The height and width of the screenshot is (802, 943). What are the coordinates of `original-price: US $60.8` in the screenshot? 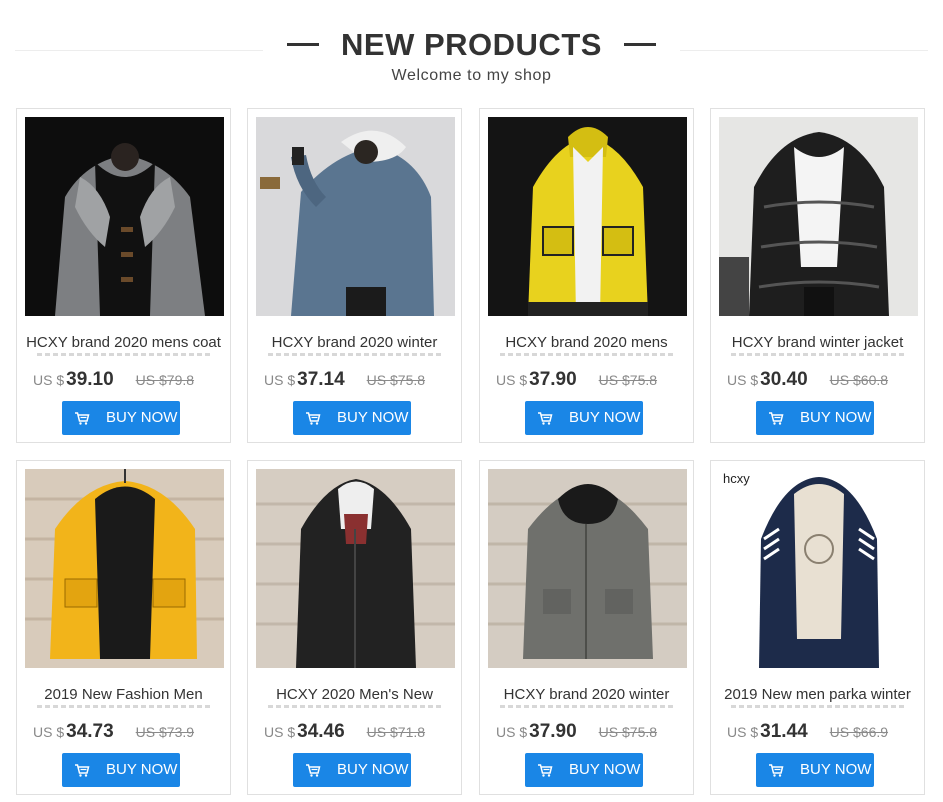 It's located at (859, 380).